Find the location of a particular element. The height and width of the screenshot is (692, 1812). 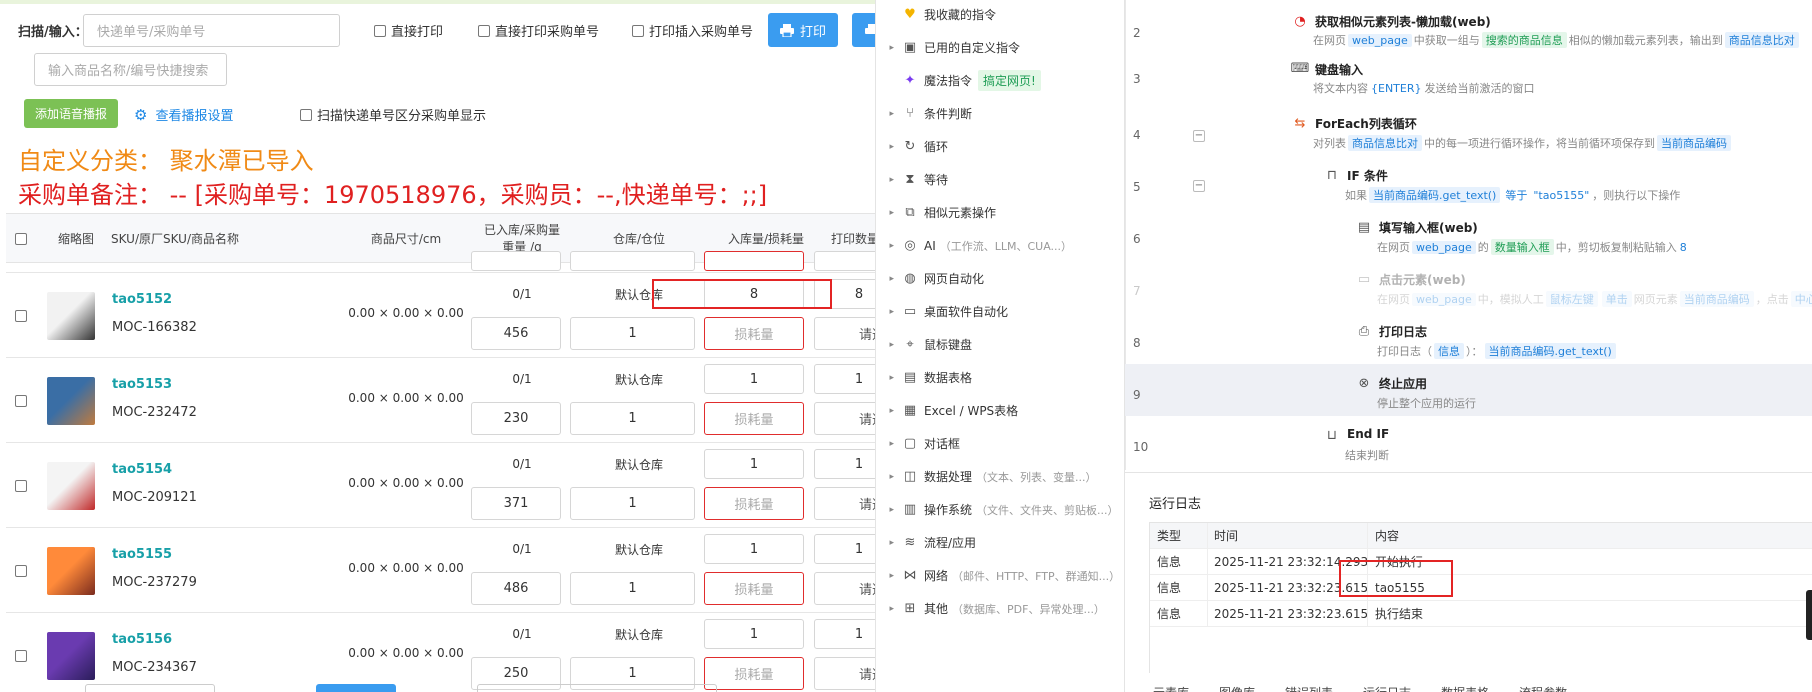

side-scroll-handle is located at coordinates (1809, 615).